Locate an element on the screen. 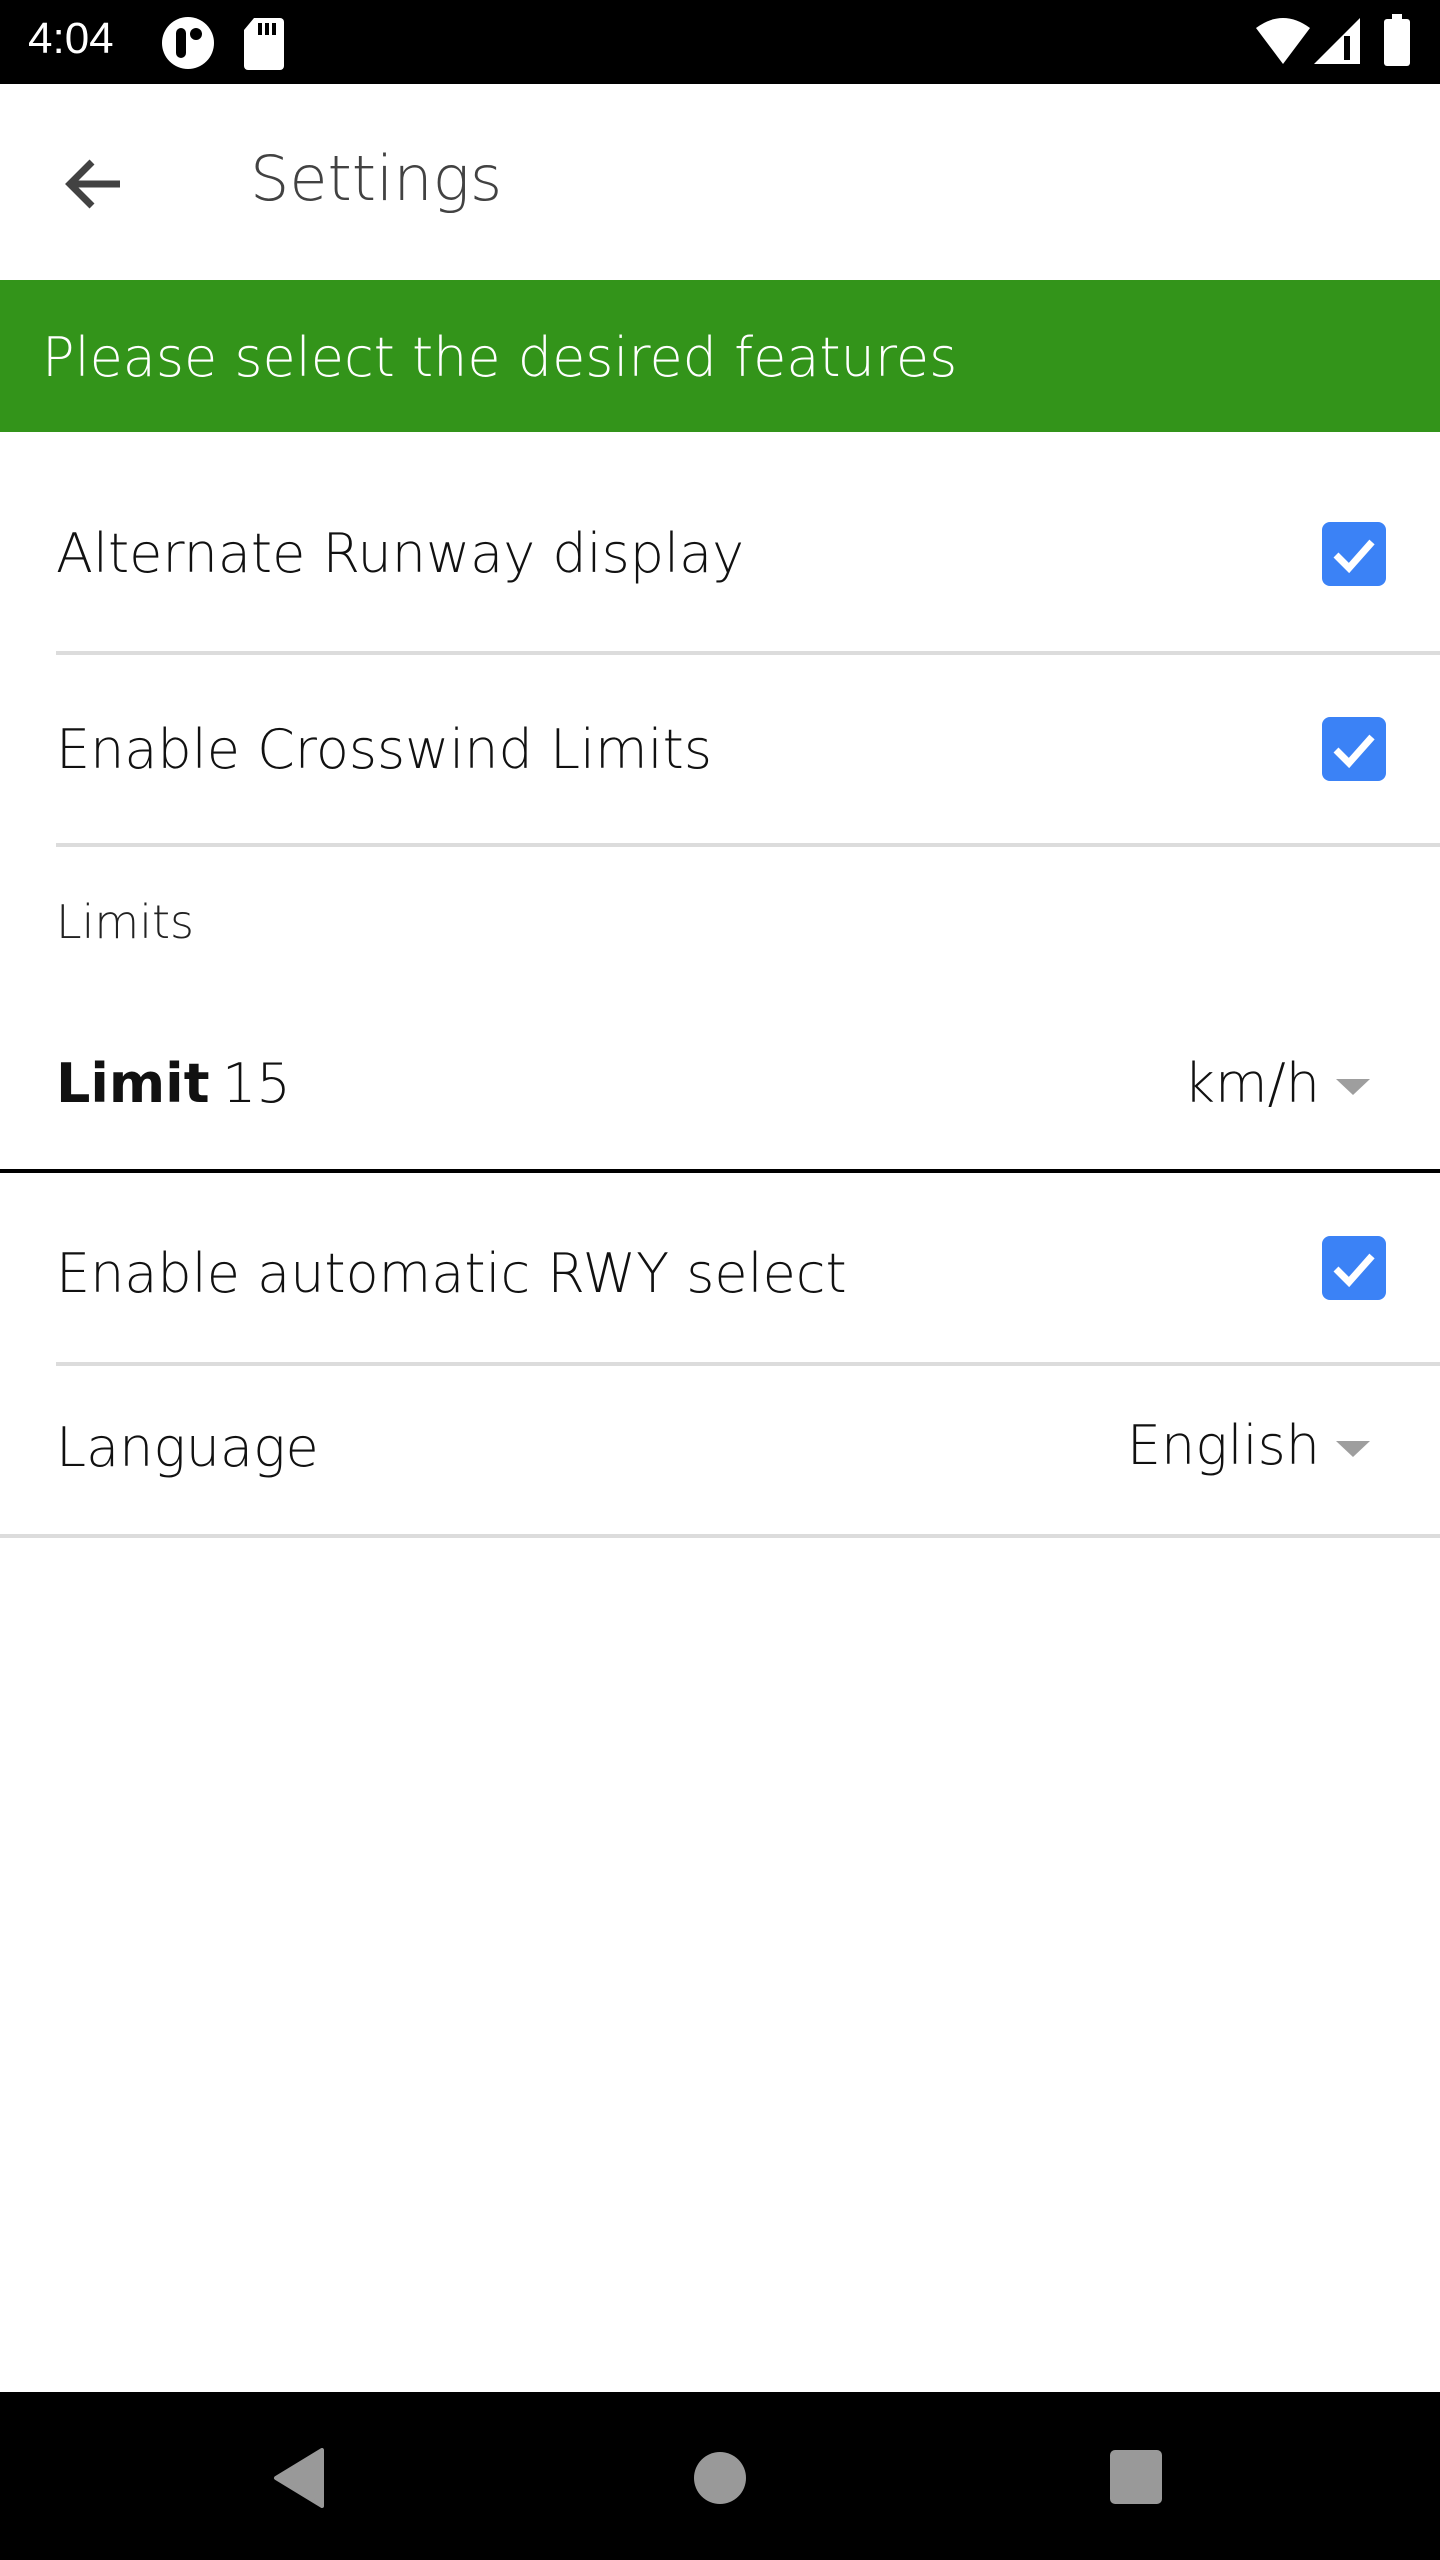 This screenshot has height=2560, width=1440. limit-input-row: Limit 15 km/h is located at coordinates (720, 1101).